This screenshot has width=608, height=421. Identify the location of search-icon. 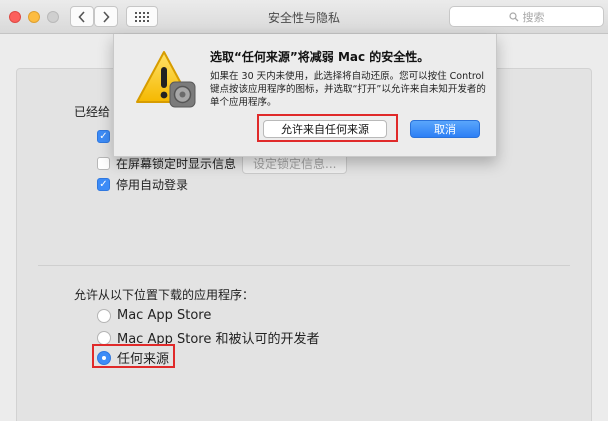
(513, 16).